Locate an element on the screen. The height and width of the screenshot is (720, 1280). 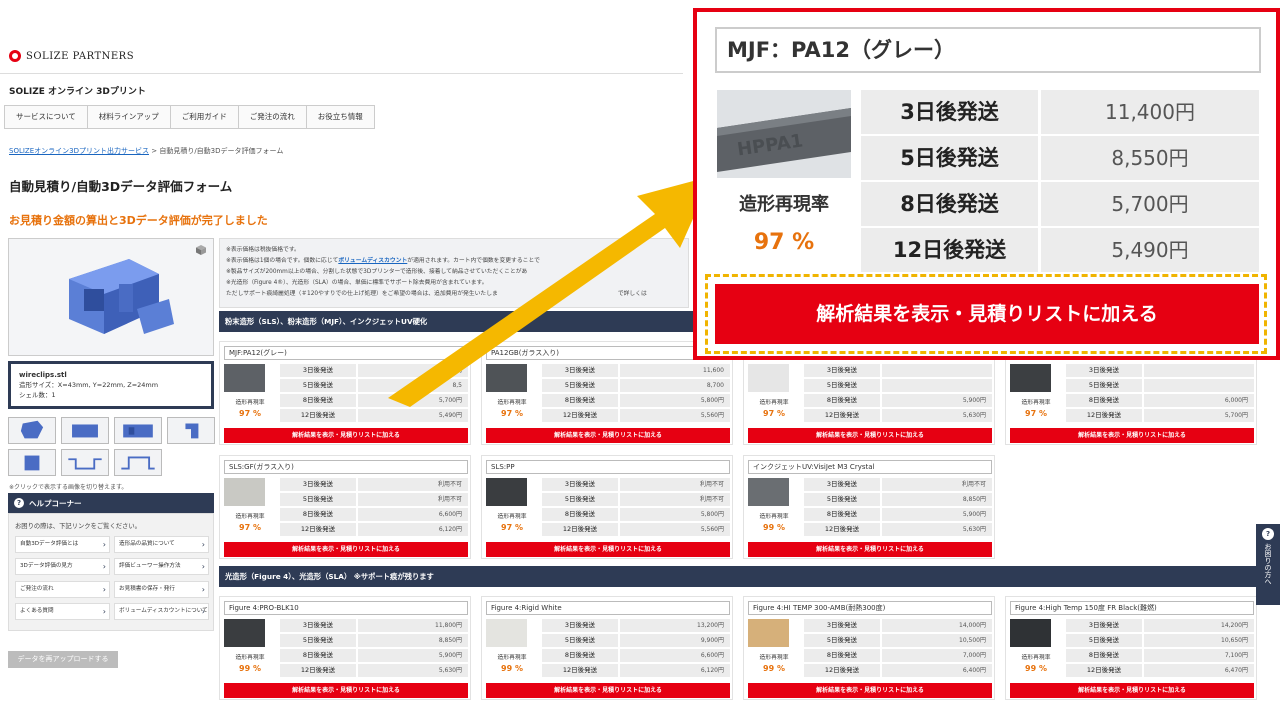
file-size: 造形サイズ：X=43mm, Y=22mm, Z=24mm is located at coordinates (89, 385).